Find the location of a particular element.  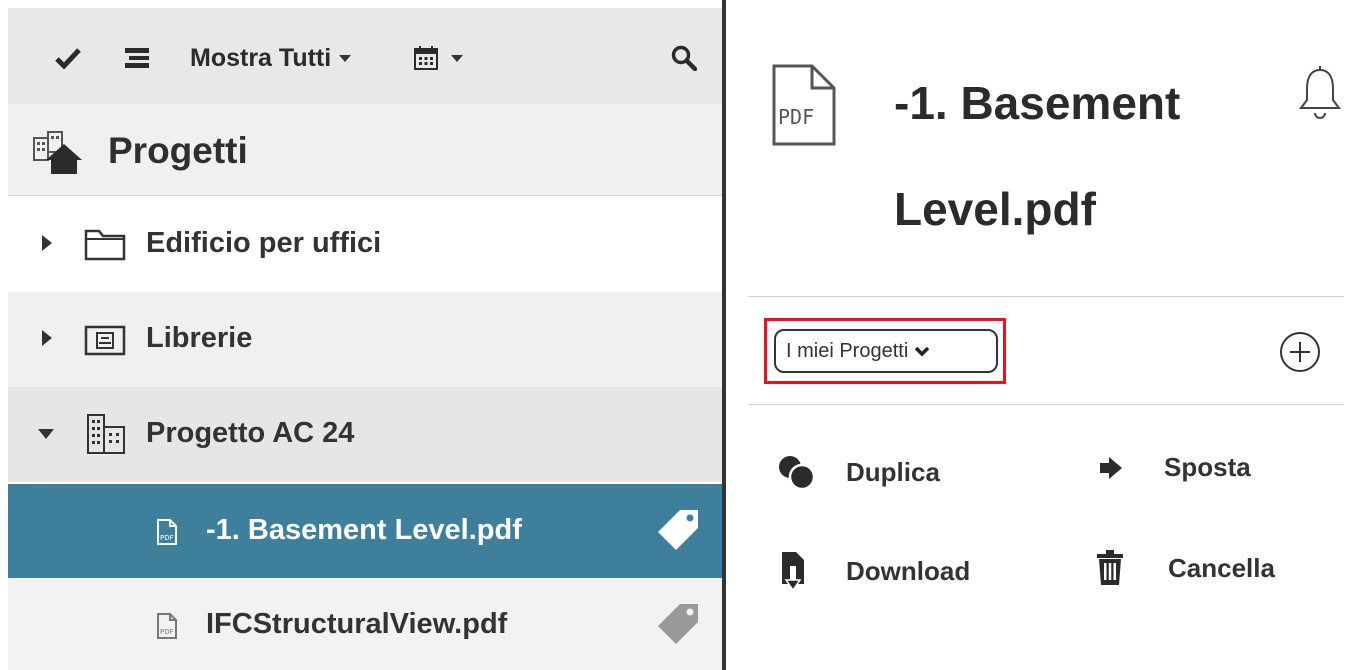

add-project-button is located at coordinates (1300, 354).